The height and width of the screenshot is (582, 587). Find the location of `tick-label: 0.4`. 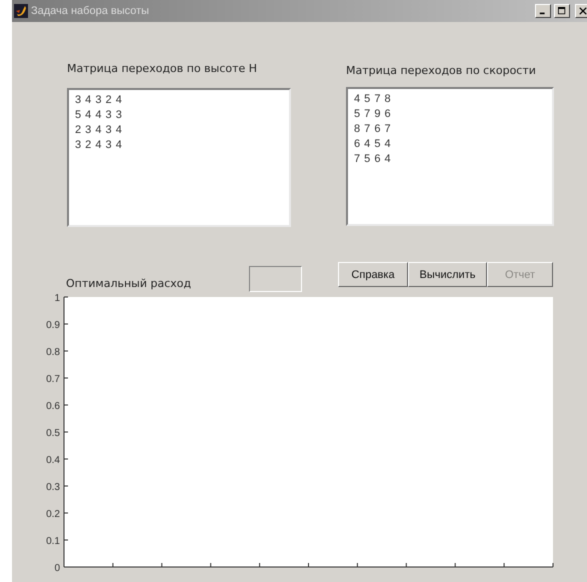

tick-label: 0.4 is located at coordinates (53, 460).